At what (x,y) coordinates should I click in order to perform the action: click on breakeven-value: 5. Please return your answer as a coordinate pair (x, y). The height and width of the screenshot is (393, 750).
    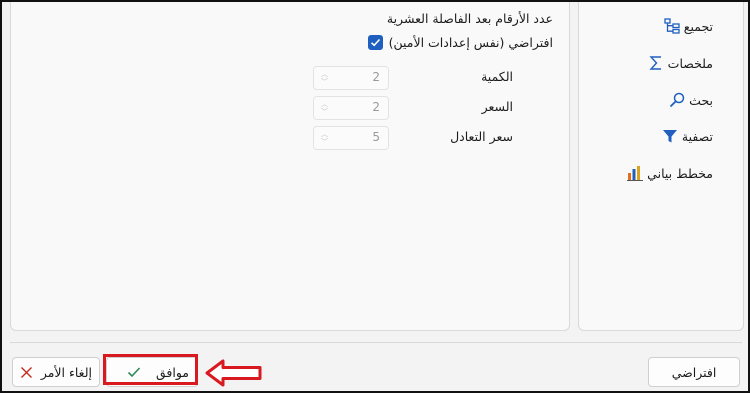
    Looking at the image, I should click on (376, 137).